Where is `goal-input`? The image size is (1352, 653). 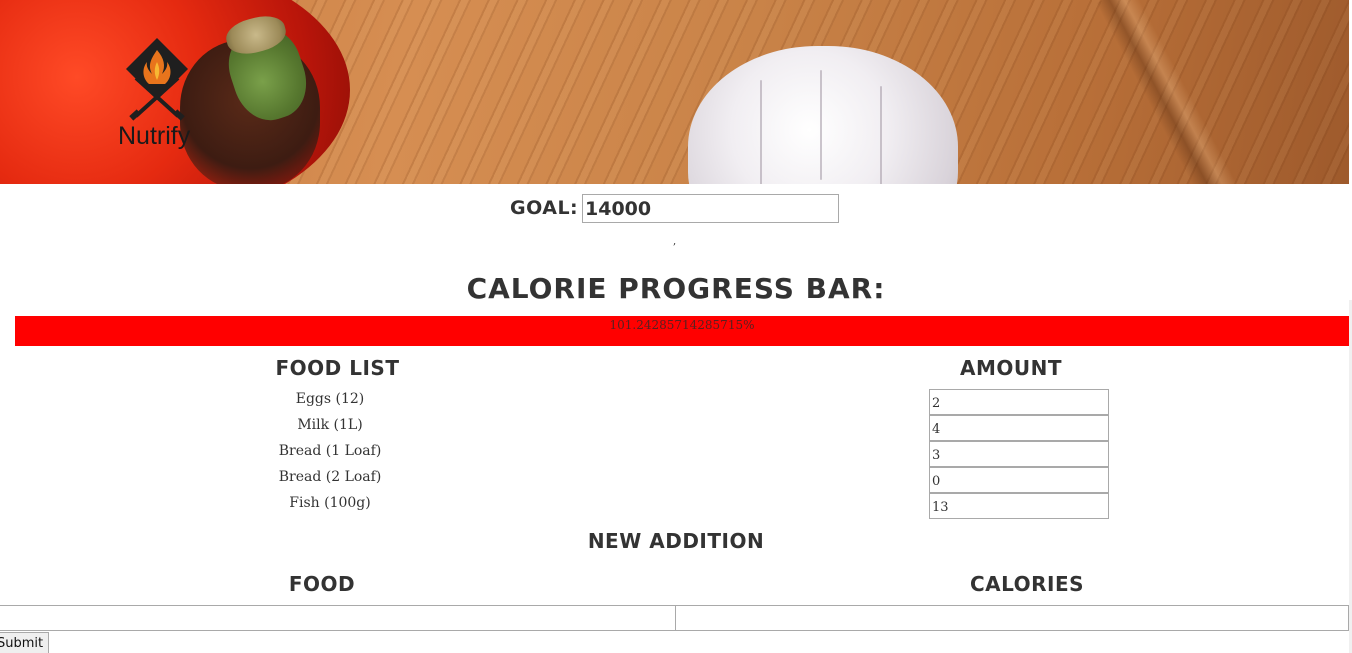 goal-input is located at coordinates (710, 208).